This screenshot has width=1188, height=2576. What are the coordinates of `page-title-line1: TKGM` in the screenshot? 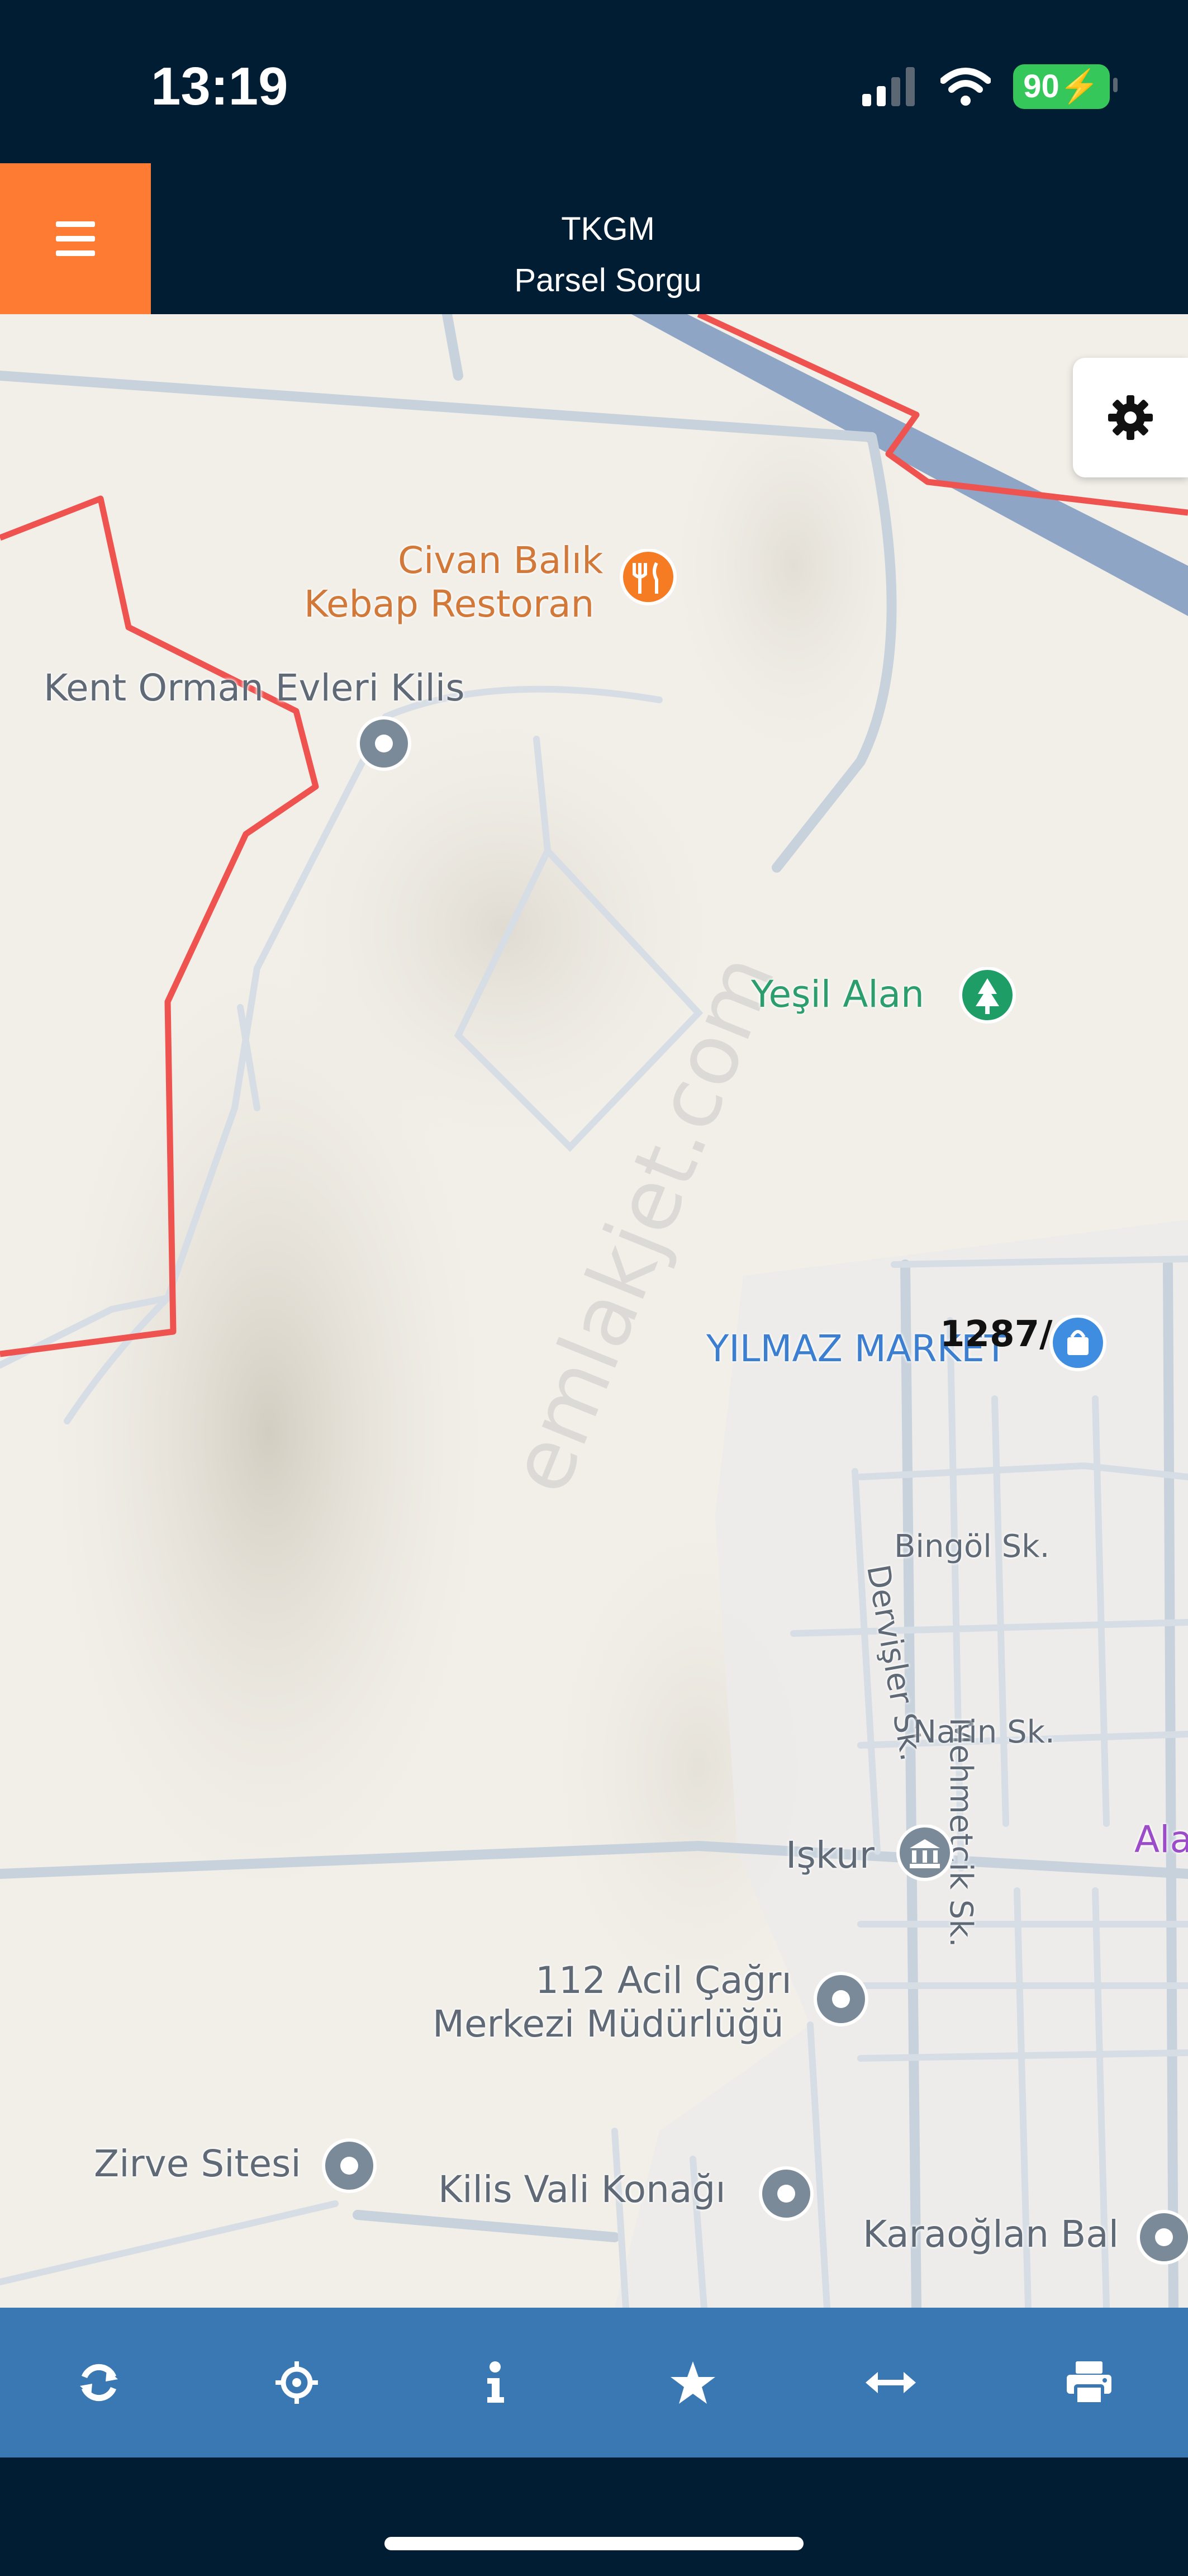 It's located at (608, 229).